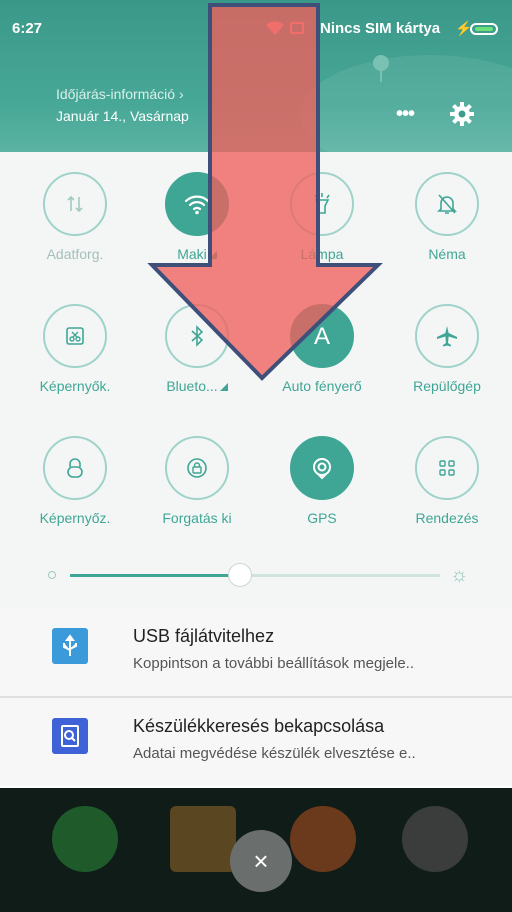 The width and height of the screenshot is (512, 912). What do you see at coordinates (447, 254) in the screenshot?
I see `tile-label: Néma` at bounding box center [447, 254].